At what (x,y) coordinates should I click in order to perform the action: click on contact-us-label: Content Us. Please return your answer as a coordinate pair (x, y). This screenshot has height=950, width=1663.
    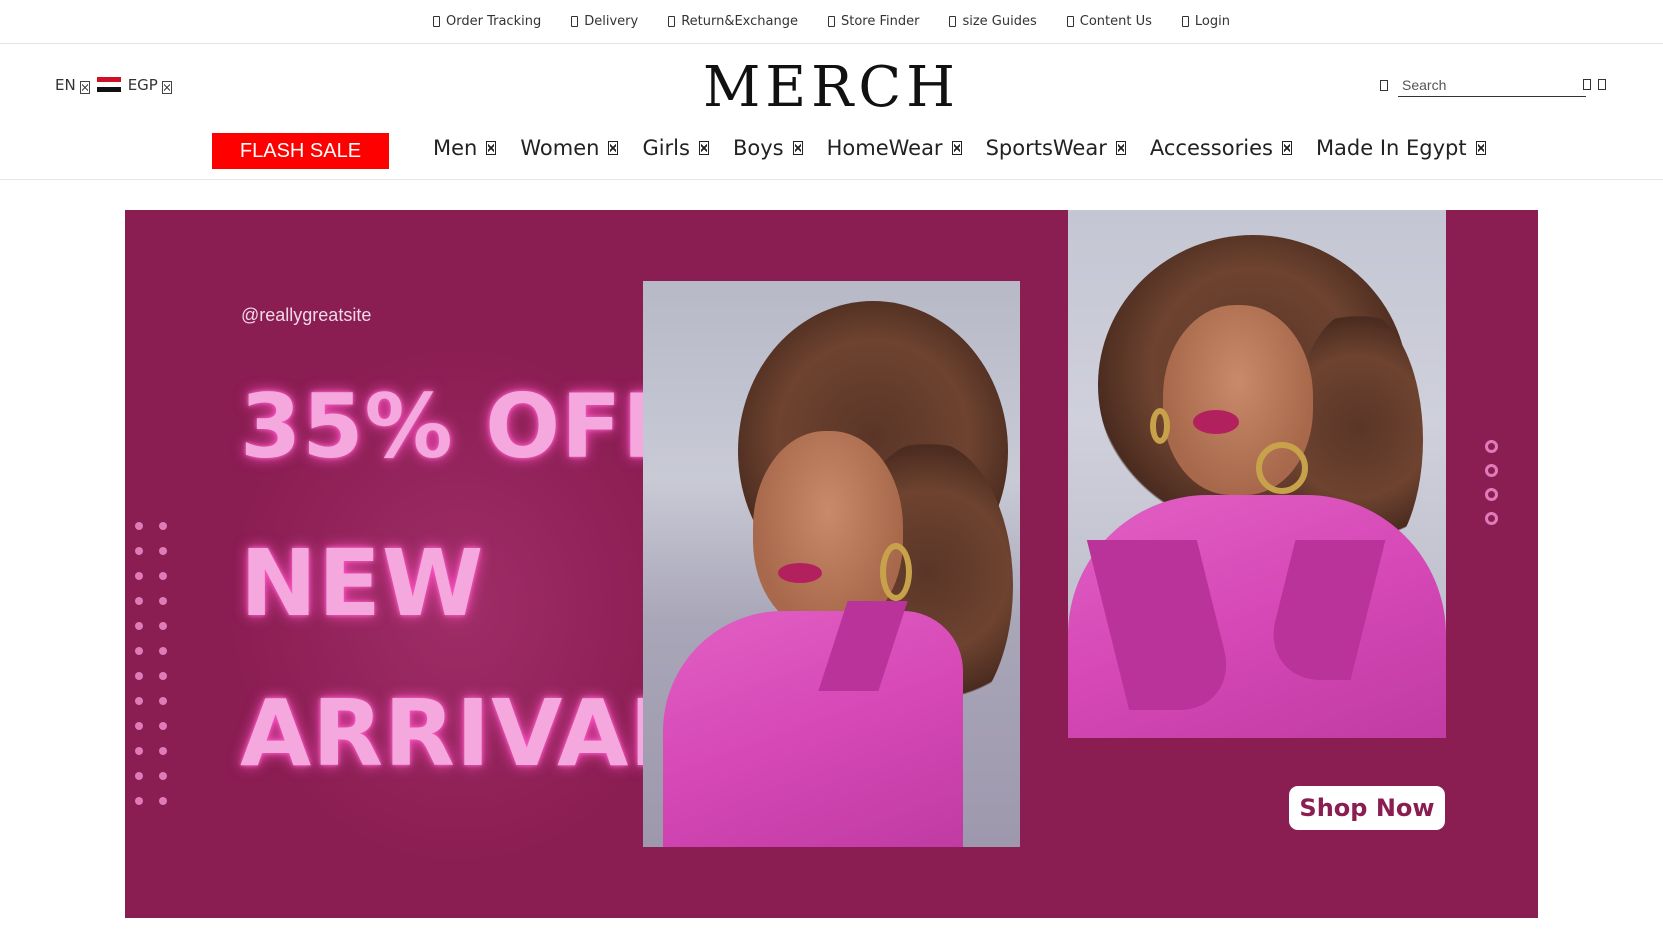
    Looking at the image, I should click on (1115, 21).